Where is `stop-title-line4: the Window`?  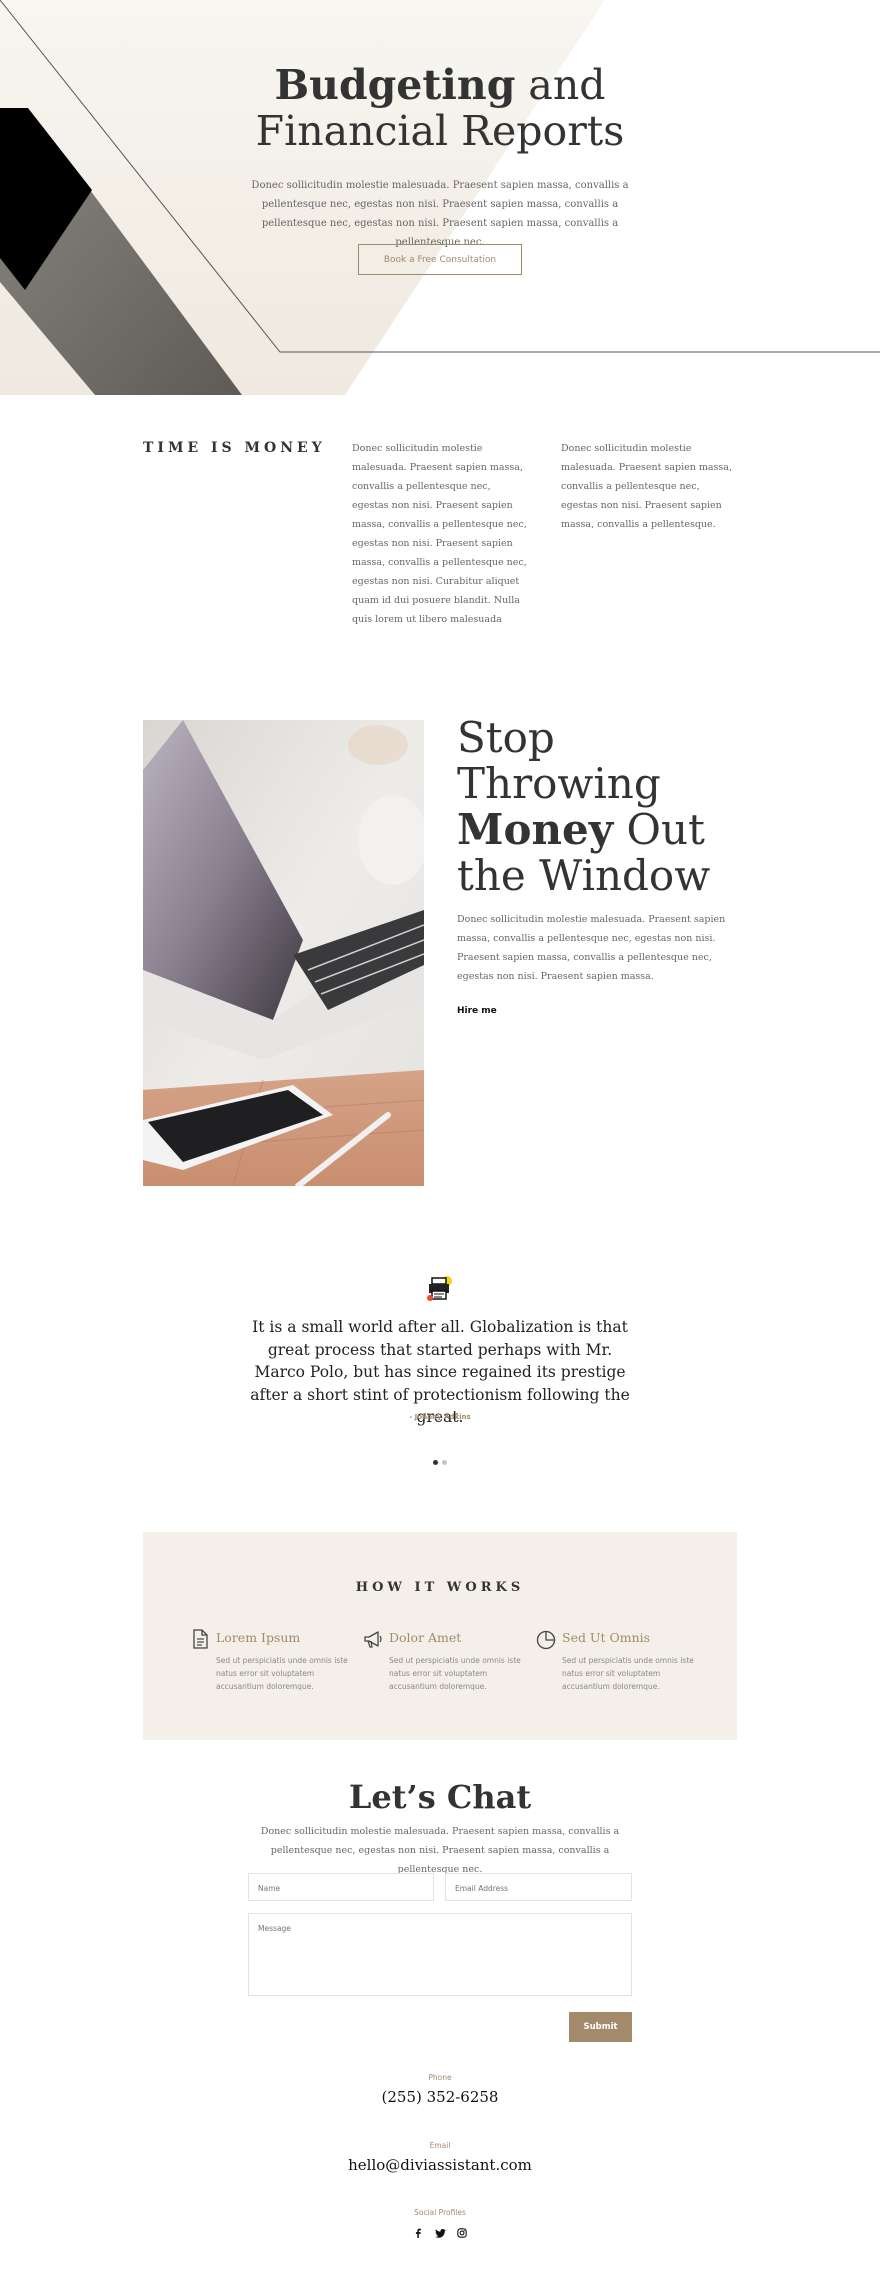 stop-title-line4: the Window is located at coordinates (584, 875).